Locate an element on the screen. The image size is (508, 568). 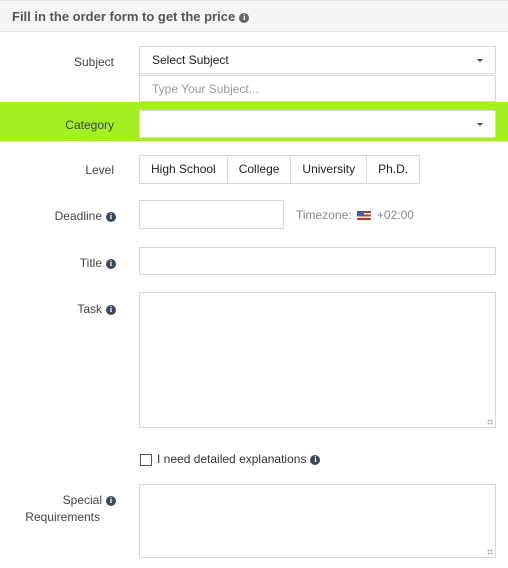
level-button-group: High School College University Ph.D. is located at coordinates (280, 169).